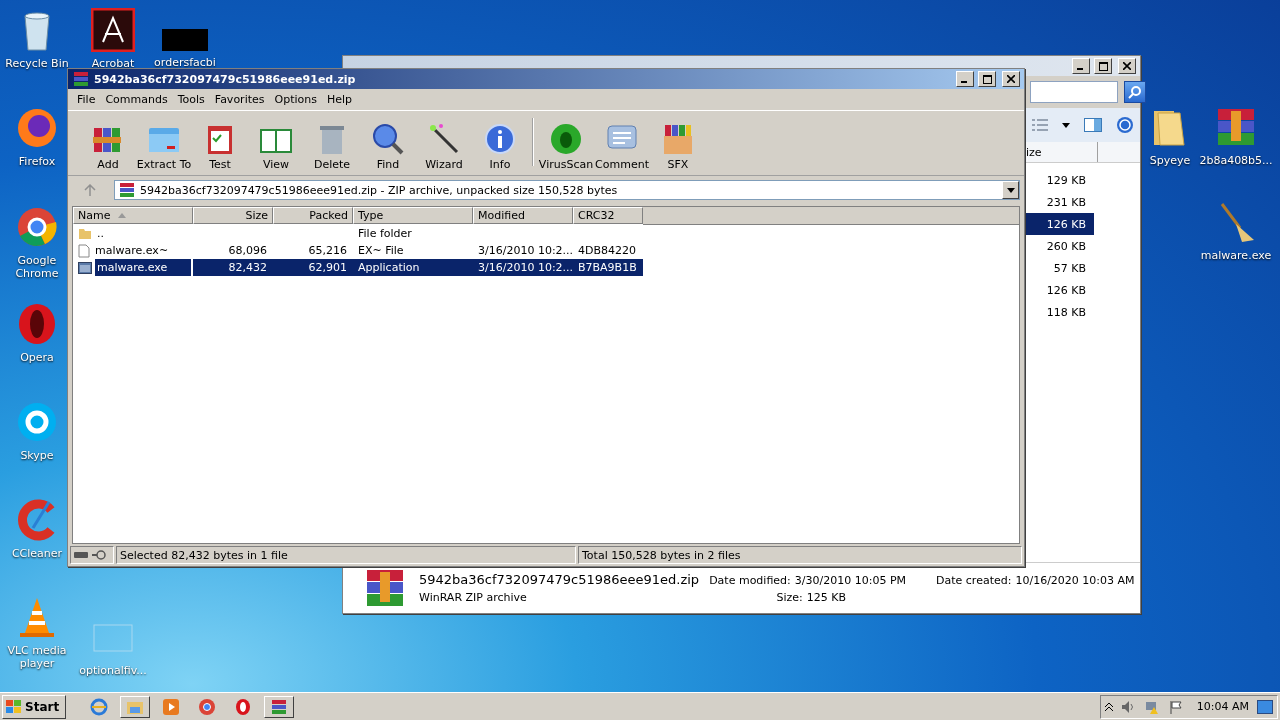 The width and height of the screenshot is (1280, 720). What do you see at coordinates (388, 139) in the screenshot?
I see `magnifier-icon` at bounding box center [388, 139].